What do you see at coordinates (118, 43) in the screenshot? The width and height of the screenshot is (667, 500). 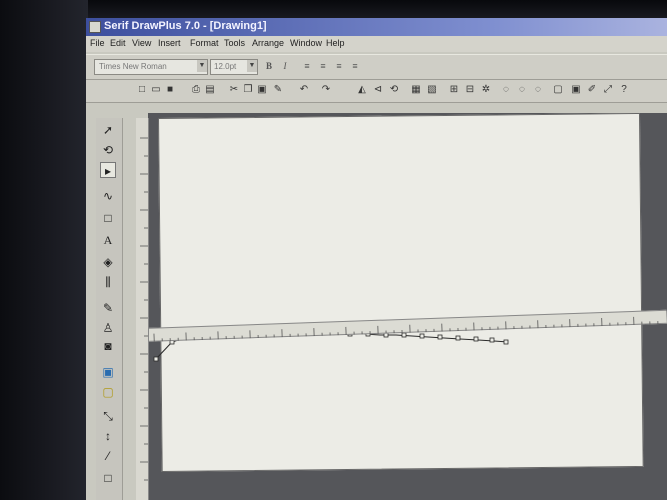 I see `menu-edit: Edit` at bounding box center [118, 43].